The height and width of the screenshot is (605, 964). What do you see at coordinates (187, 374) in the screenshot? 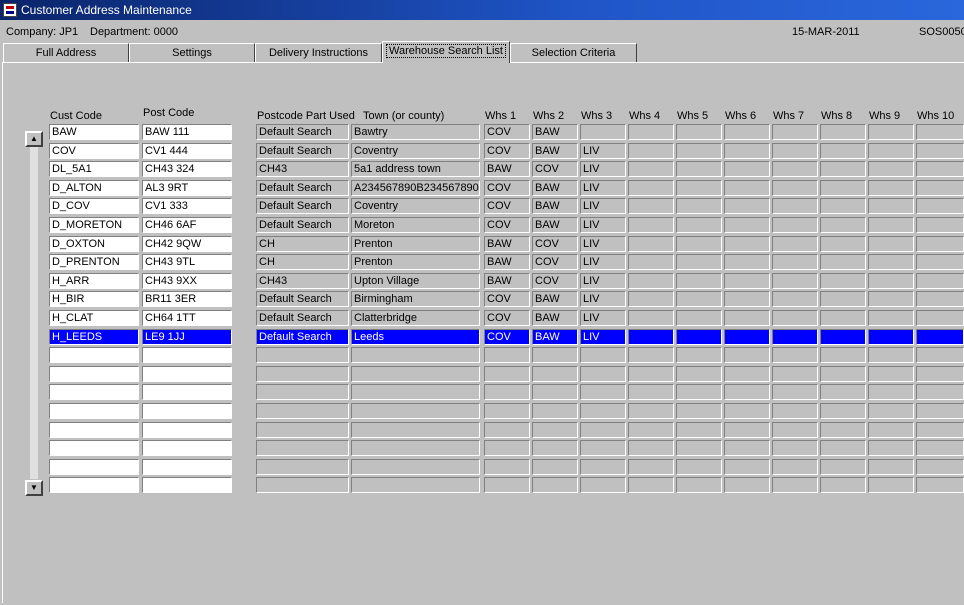
I see `post-code-cell` at bounding box center [187, 374].